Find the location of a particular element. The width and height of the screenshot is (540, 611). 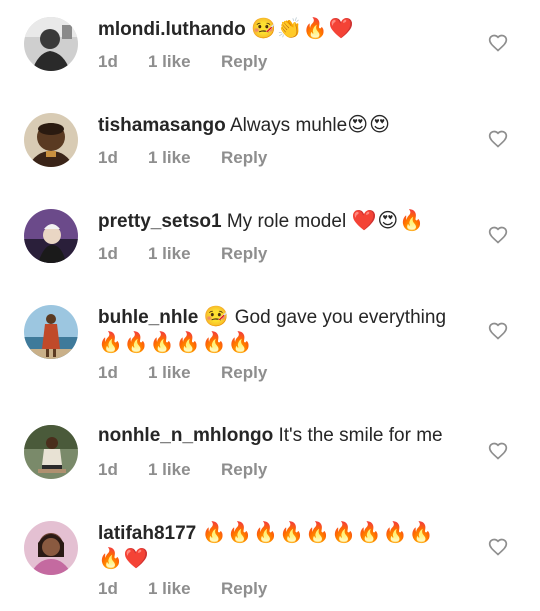

comment-body: My role model is located at coordinates (286, 221).